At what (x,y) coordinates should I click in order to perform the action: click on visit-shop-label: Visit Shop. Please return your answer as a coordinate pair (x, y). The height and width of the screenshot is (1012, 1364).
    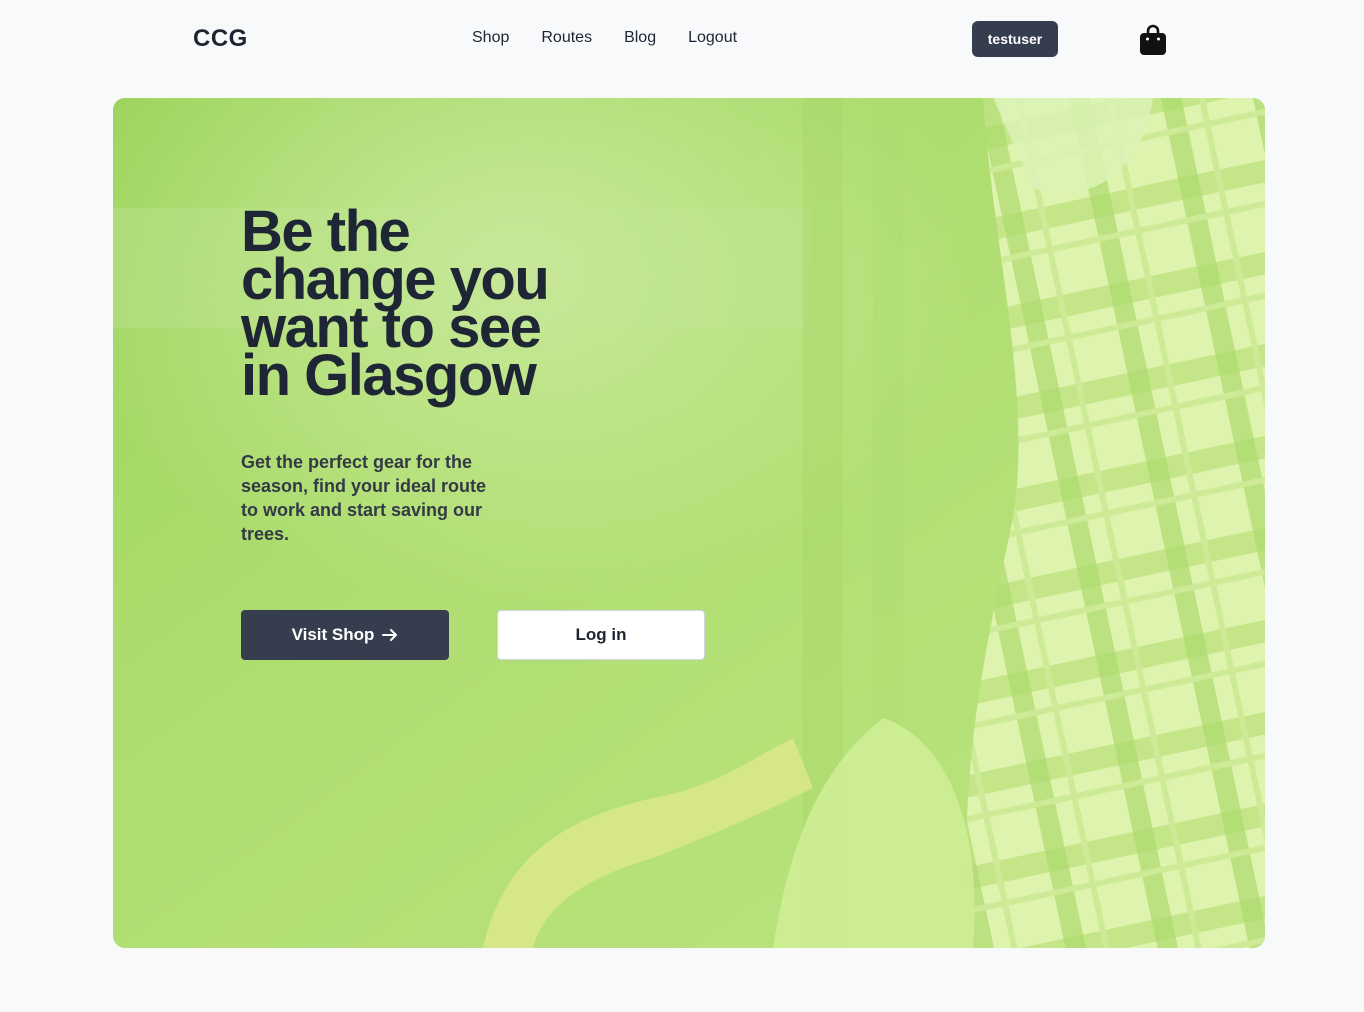
    Looking at the image, I should click on (333, 634).